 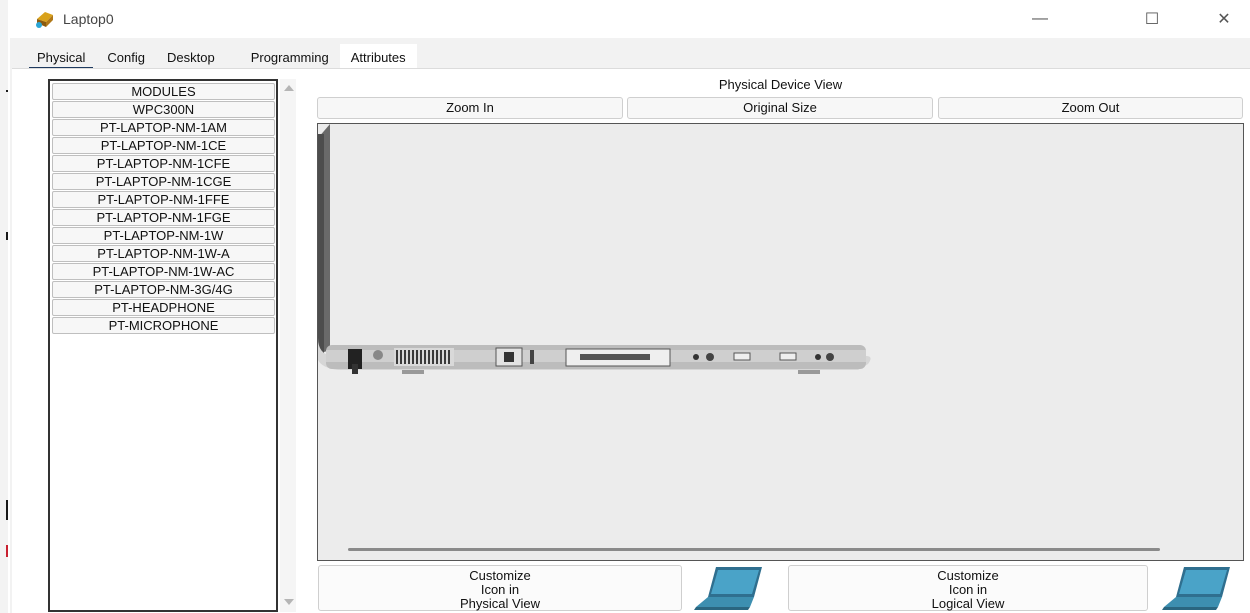 What do you see at coordinates (163, 181) in the screenshot?
I see `list-item: PT-LAPTOP-NM-1CGE` at bounding box center [163, 181].